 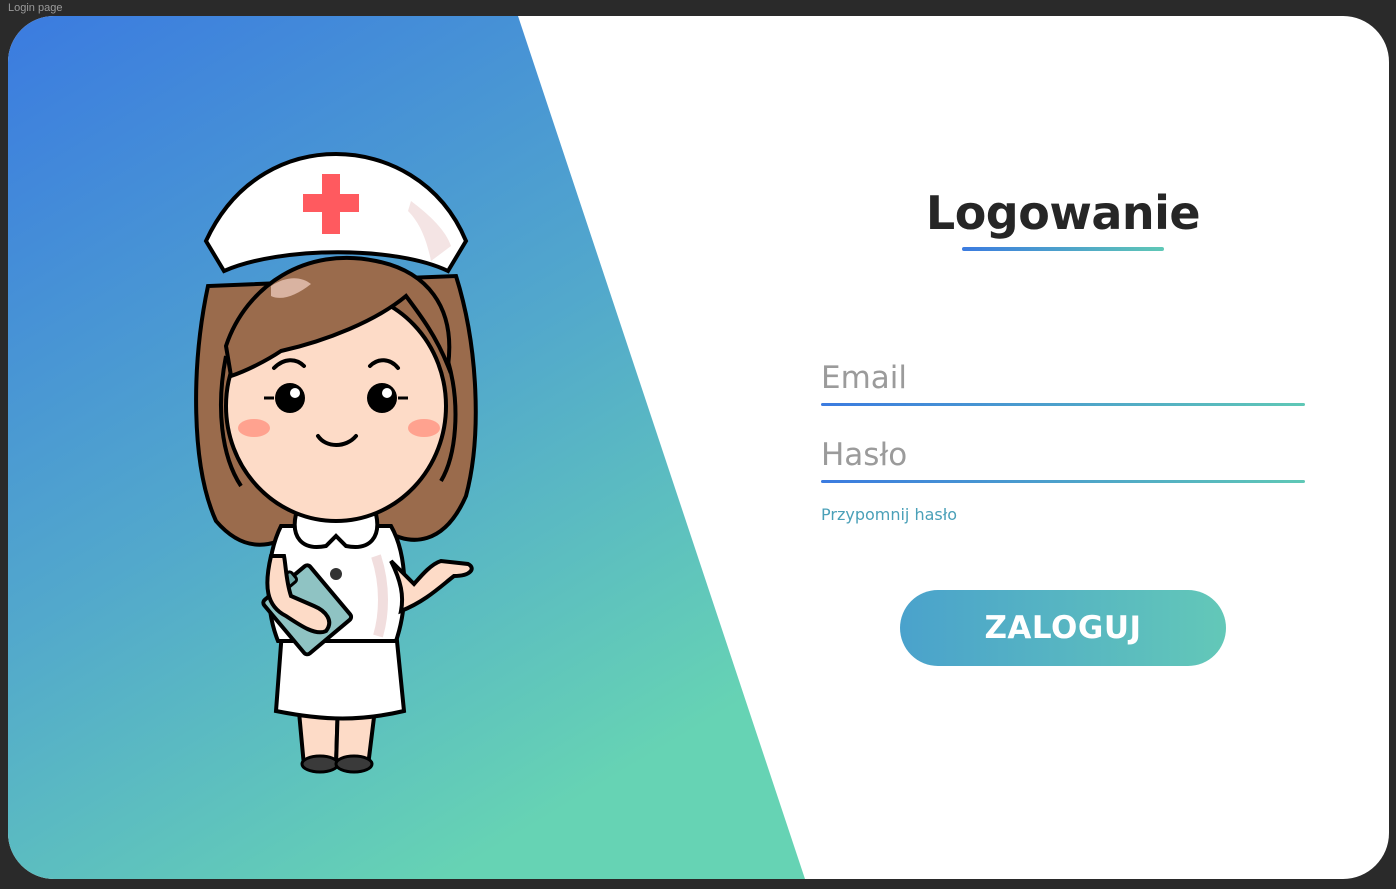 I want to click on password-input, so click(x=1063, y=455).